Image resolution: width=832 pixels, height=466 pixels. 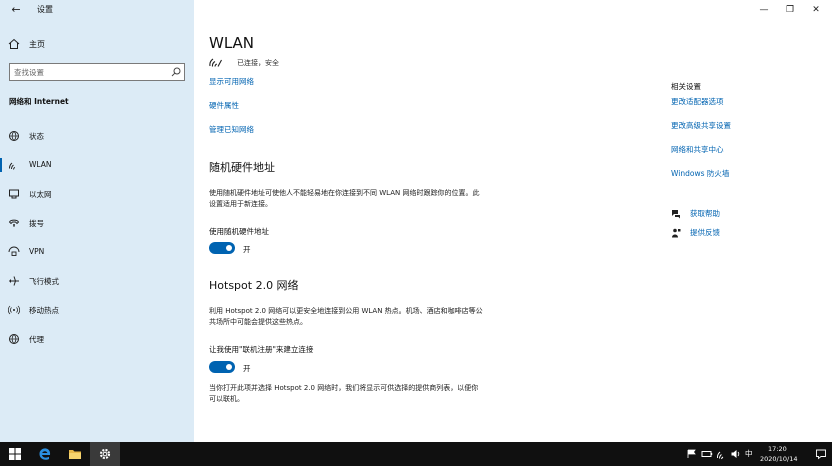 I want to click on restore-icon: ❐, so click(x=790, y=10).